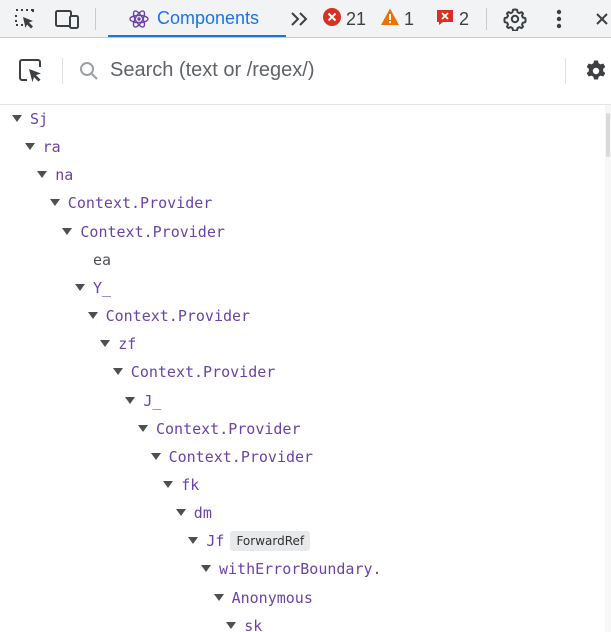  What do you see at coordinates (272, 597) in the screenshot?
I see `component-name: Anonymous` at bounding box center [272, 597].